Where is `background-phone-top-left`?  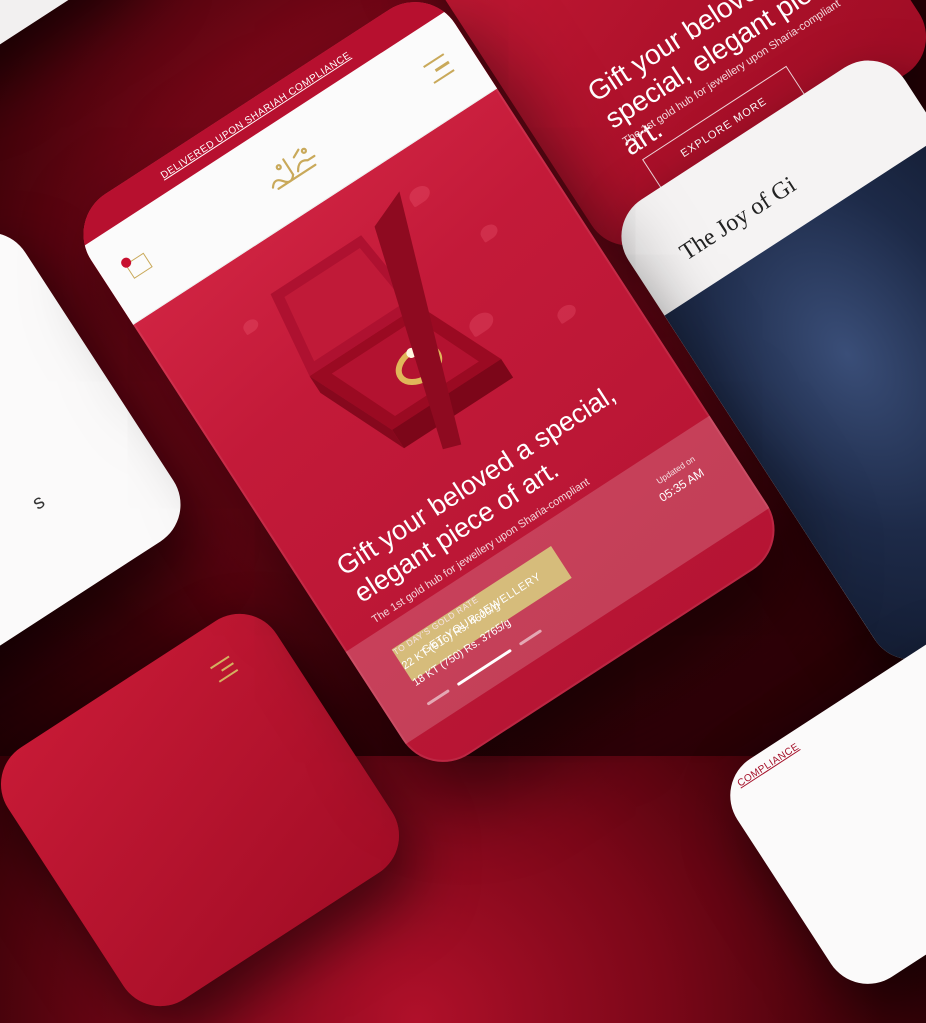 background-phone-top-left is located at coordinates (75, 44).